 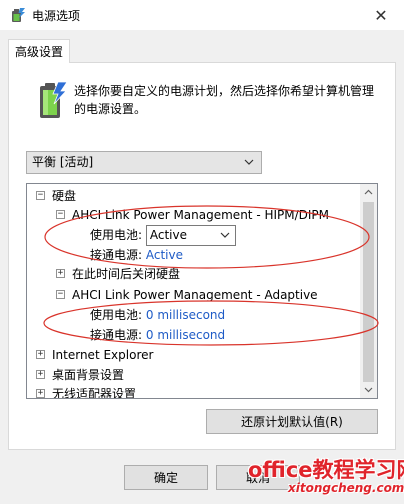 I want to click on tree-label: 桌面背景设置, so click(x=88, y=375).